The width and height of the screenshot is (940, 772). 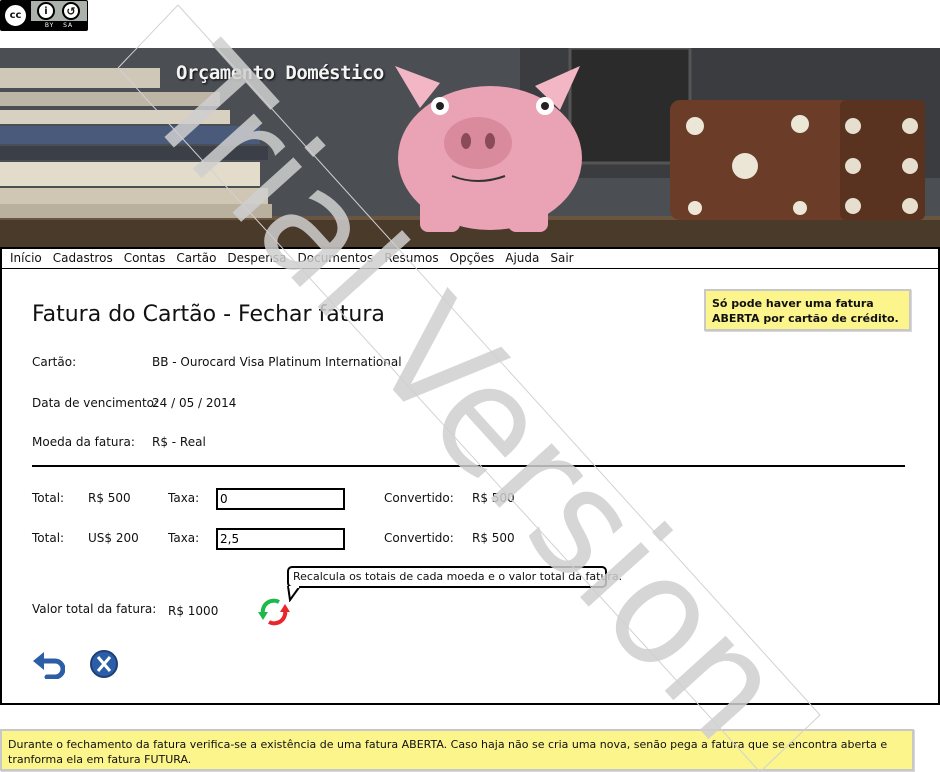 What do you see at coordinates (411, 258) in the screenshot?
I see `menu-item-resumos: Resumos` at bounding box center [411, 258].